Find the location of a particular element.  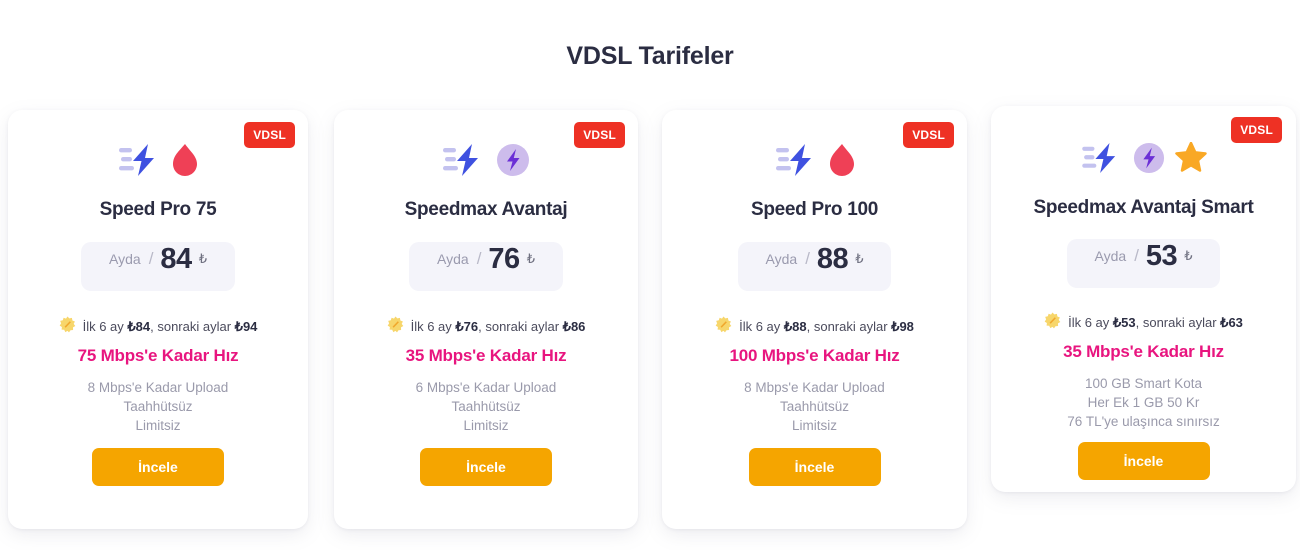

speed-headline: 100 Mbps'e Kadar Hız is located at coordinates (814, 355).